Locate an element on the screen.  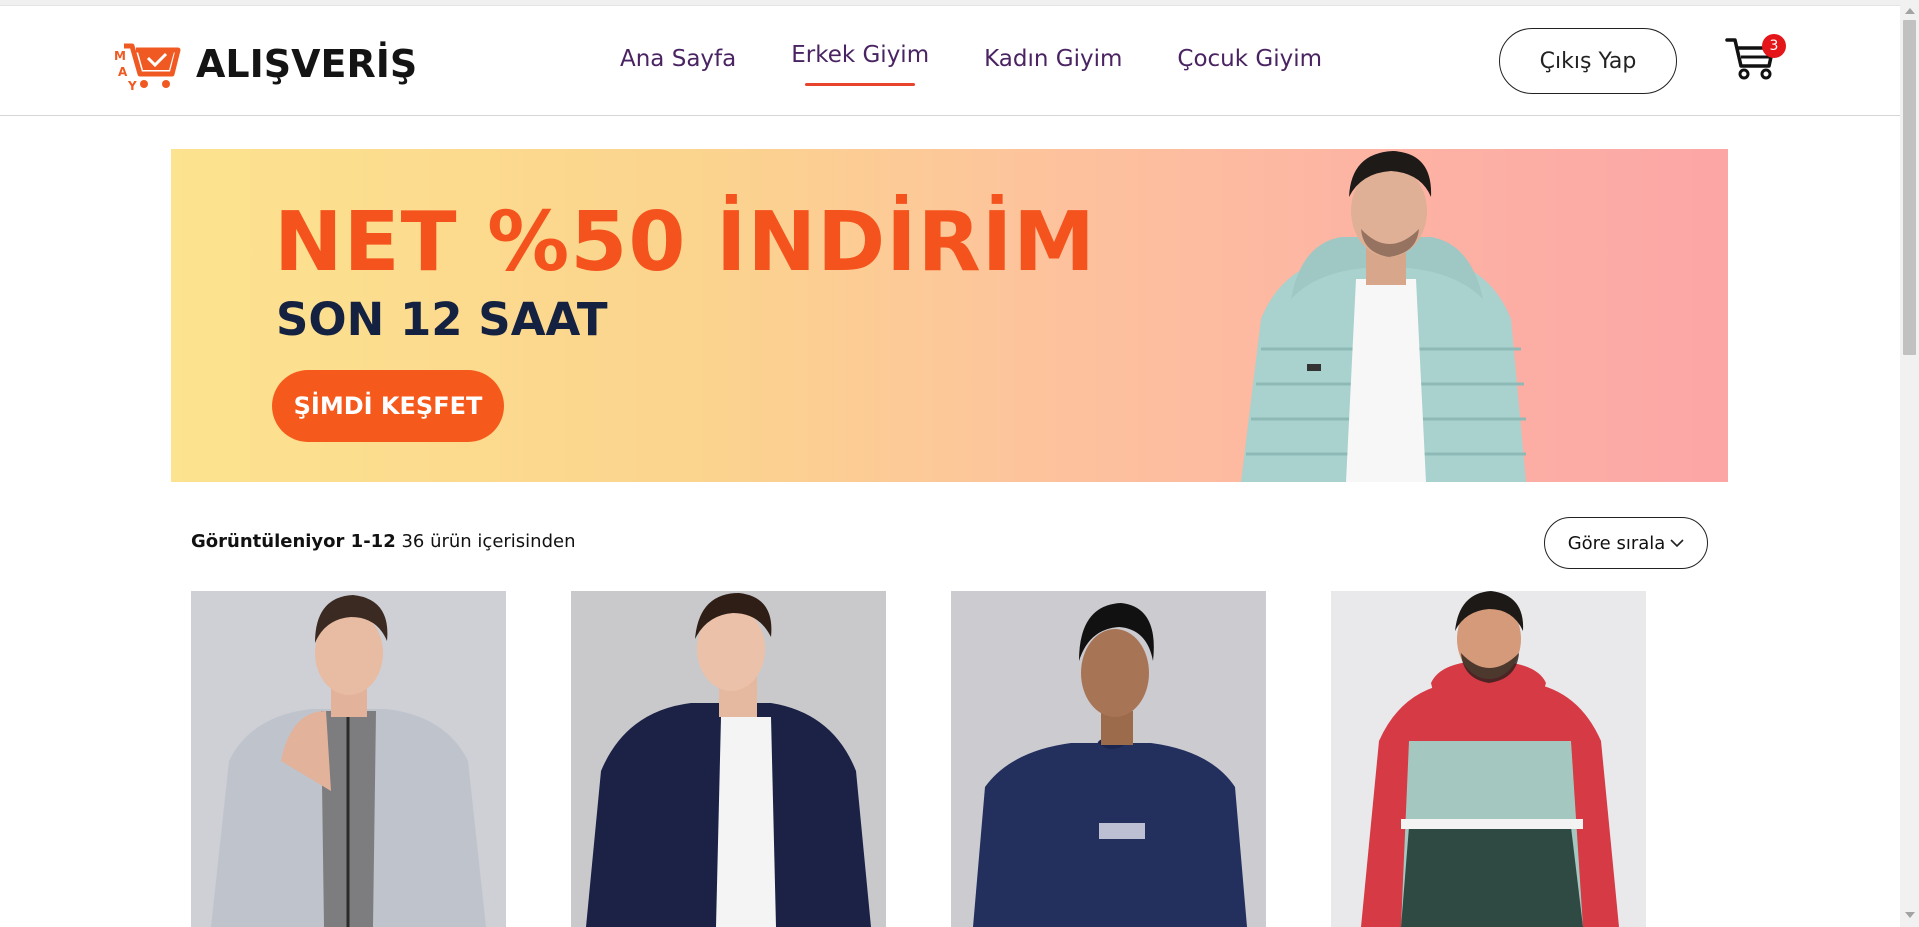
result-range: Görüntüleniyor 1-12 is located at coordinates (293, 541).